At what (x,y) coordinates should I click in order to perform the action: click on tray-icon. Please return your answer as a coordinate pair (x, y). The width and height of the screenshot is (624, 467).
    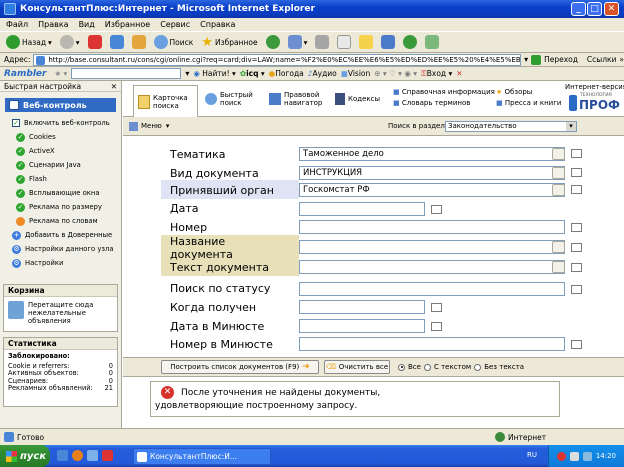
    Looking at the image, I should click on (561, 456).